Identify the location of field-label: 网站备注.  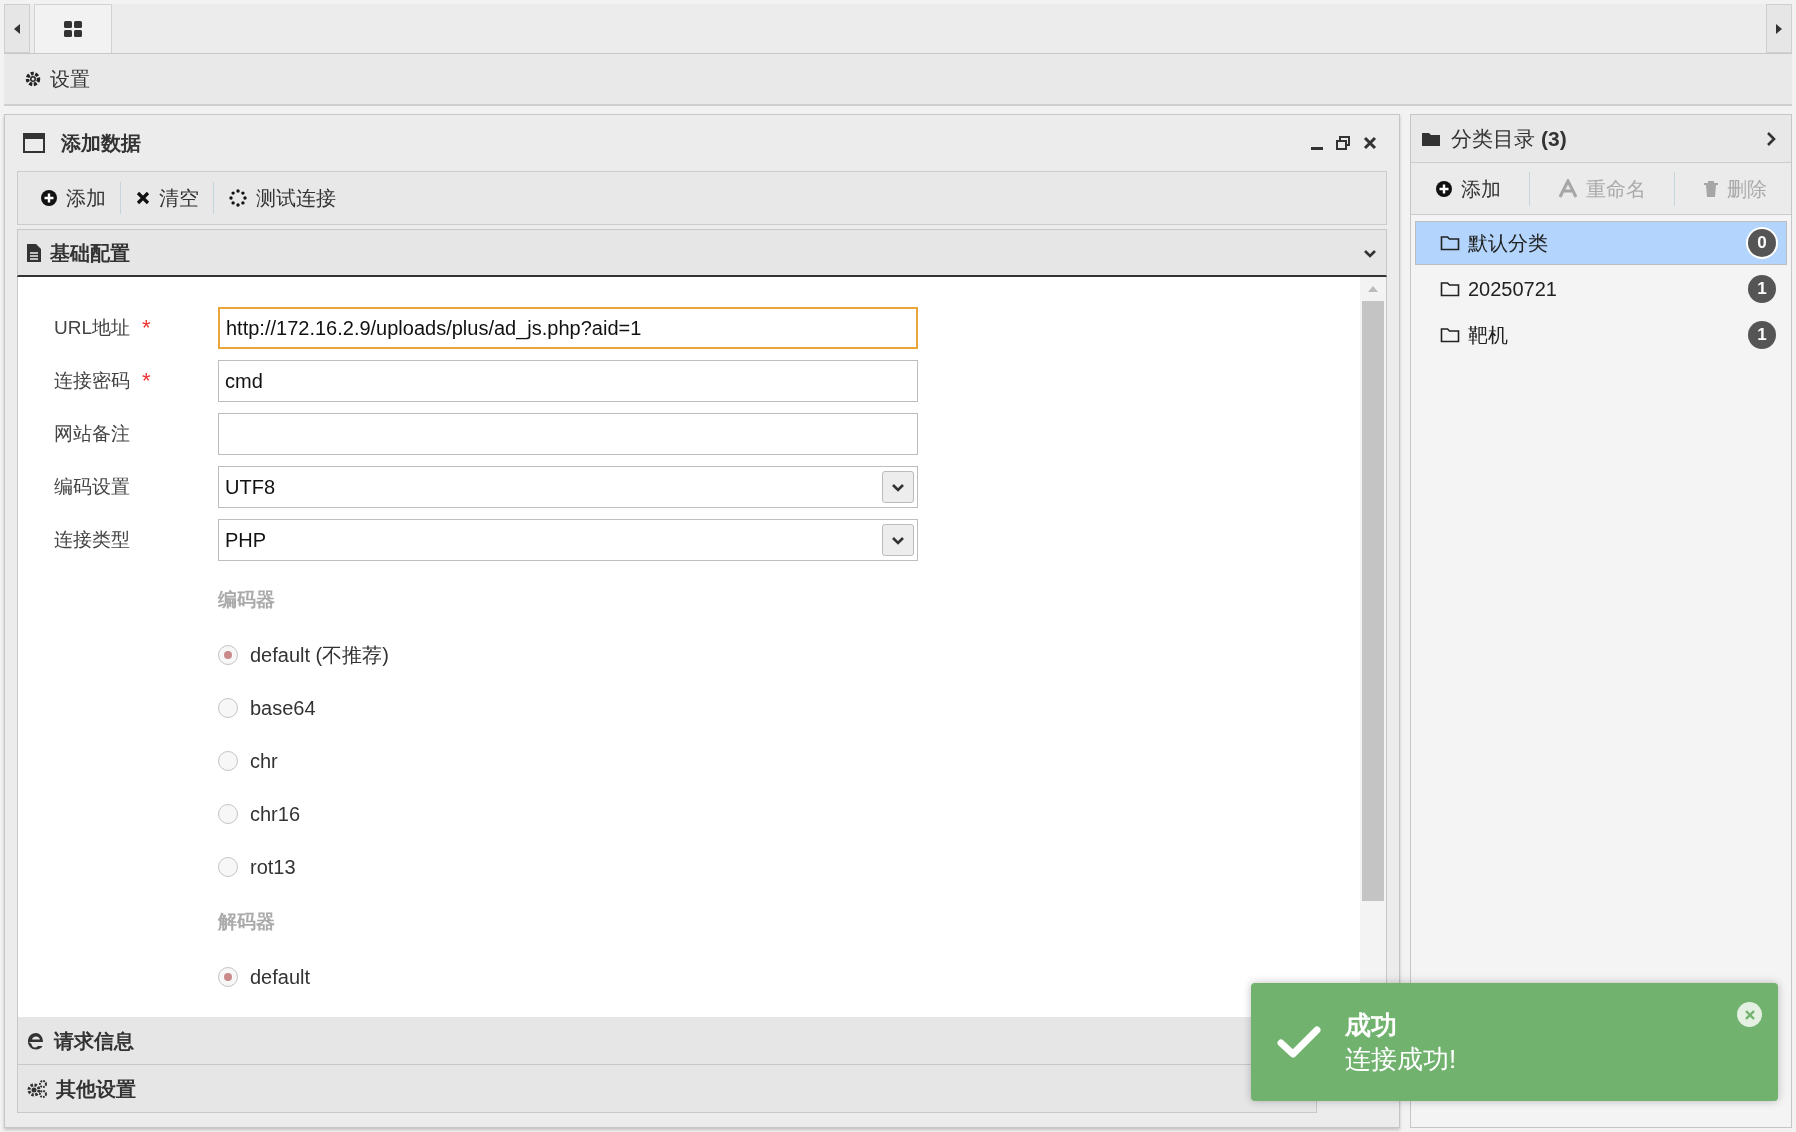
(92, 433).